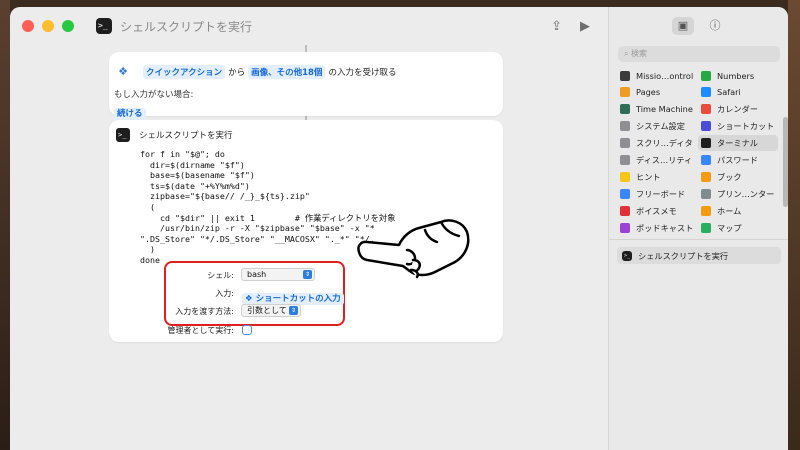 Image resolution: width=800 pixels, height=450 pixels. I want to click on sidebar-item-label: プリン…ンター, so click(746, 194).